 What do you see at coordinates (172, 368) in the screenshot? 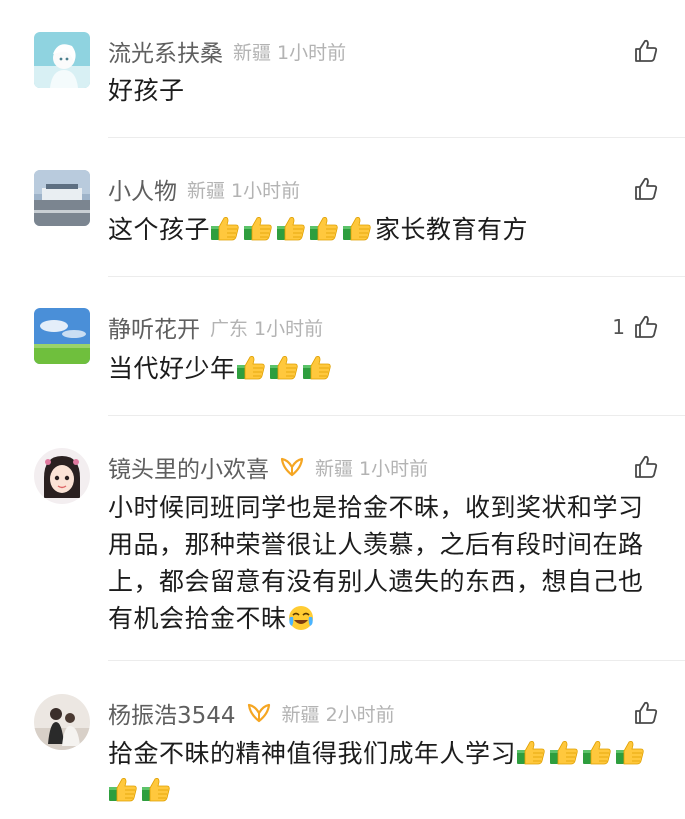
I see `comment-text-part: 当代好少年` at bounding box center [172, 368].